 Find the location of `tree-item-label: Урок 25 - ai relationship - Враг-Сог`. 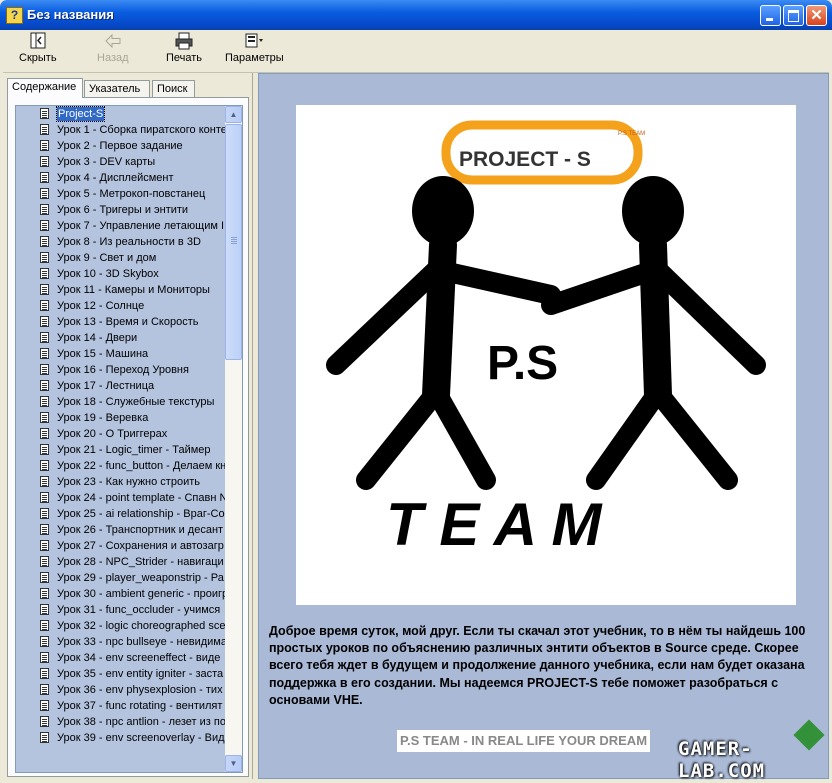

tree-item-label: Урок 25 - ai relationship - Враг-Сог is located at coordinates (141, 514).